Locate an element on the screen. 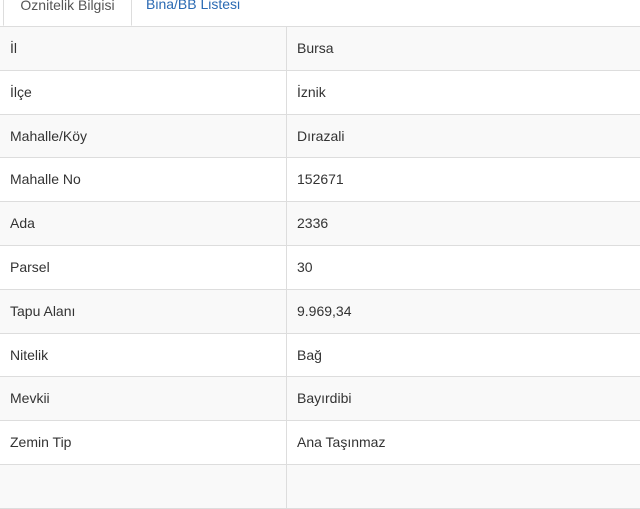 This screenshot has width=640, height=509. row-label: Ada is located at coordinates (22, 223).